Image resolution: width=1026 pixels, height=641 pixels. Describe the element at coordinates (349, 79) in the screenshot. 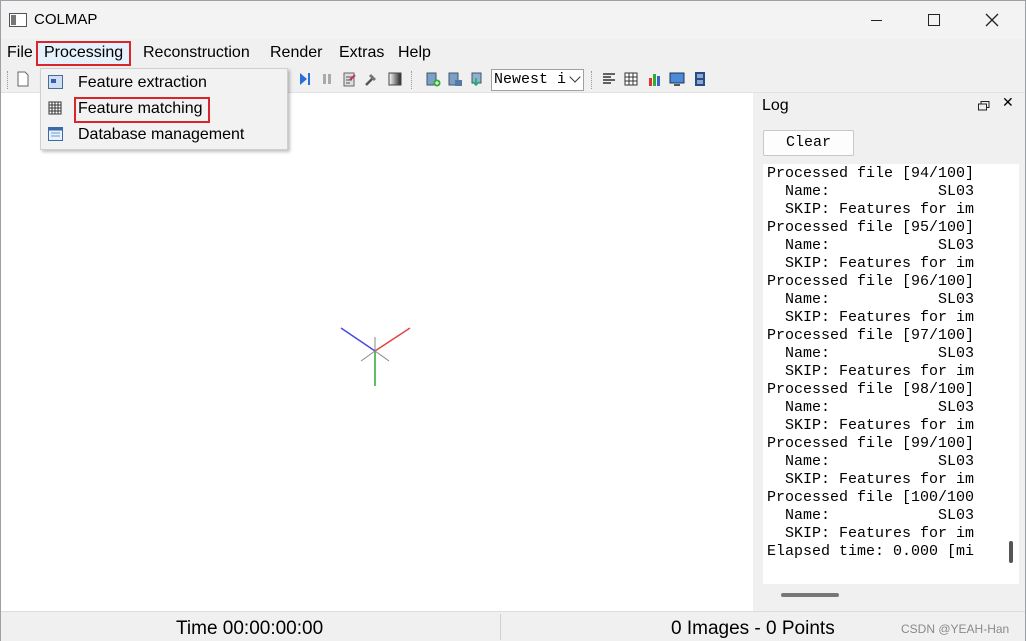

I see `clipboard-icon` at that location.